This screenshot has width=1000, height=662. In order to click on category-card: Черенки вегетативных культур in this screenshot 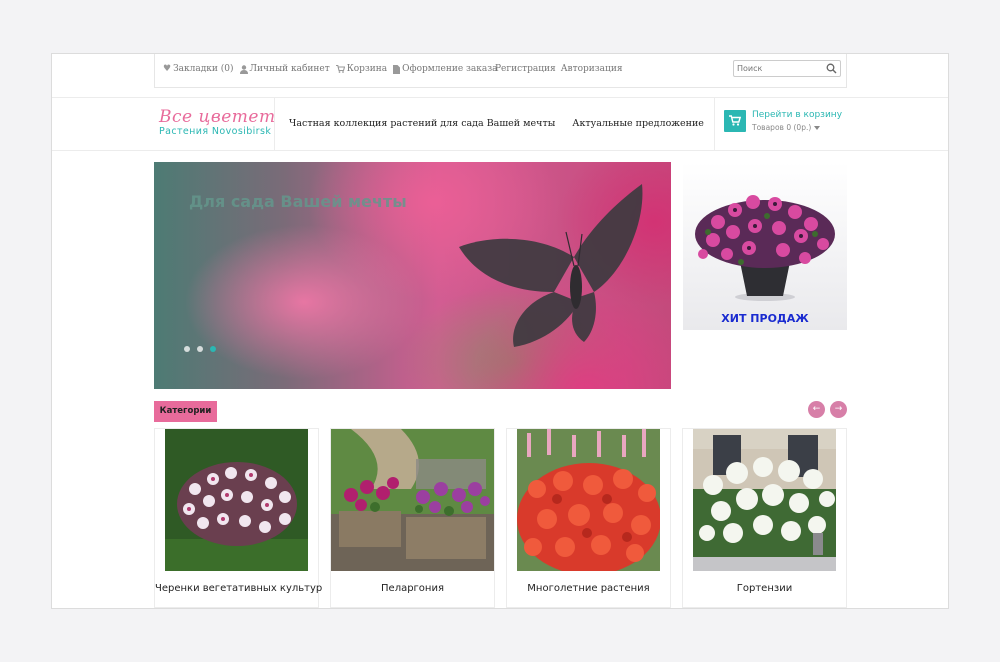, I will do `click(238, 518)`.